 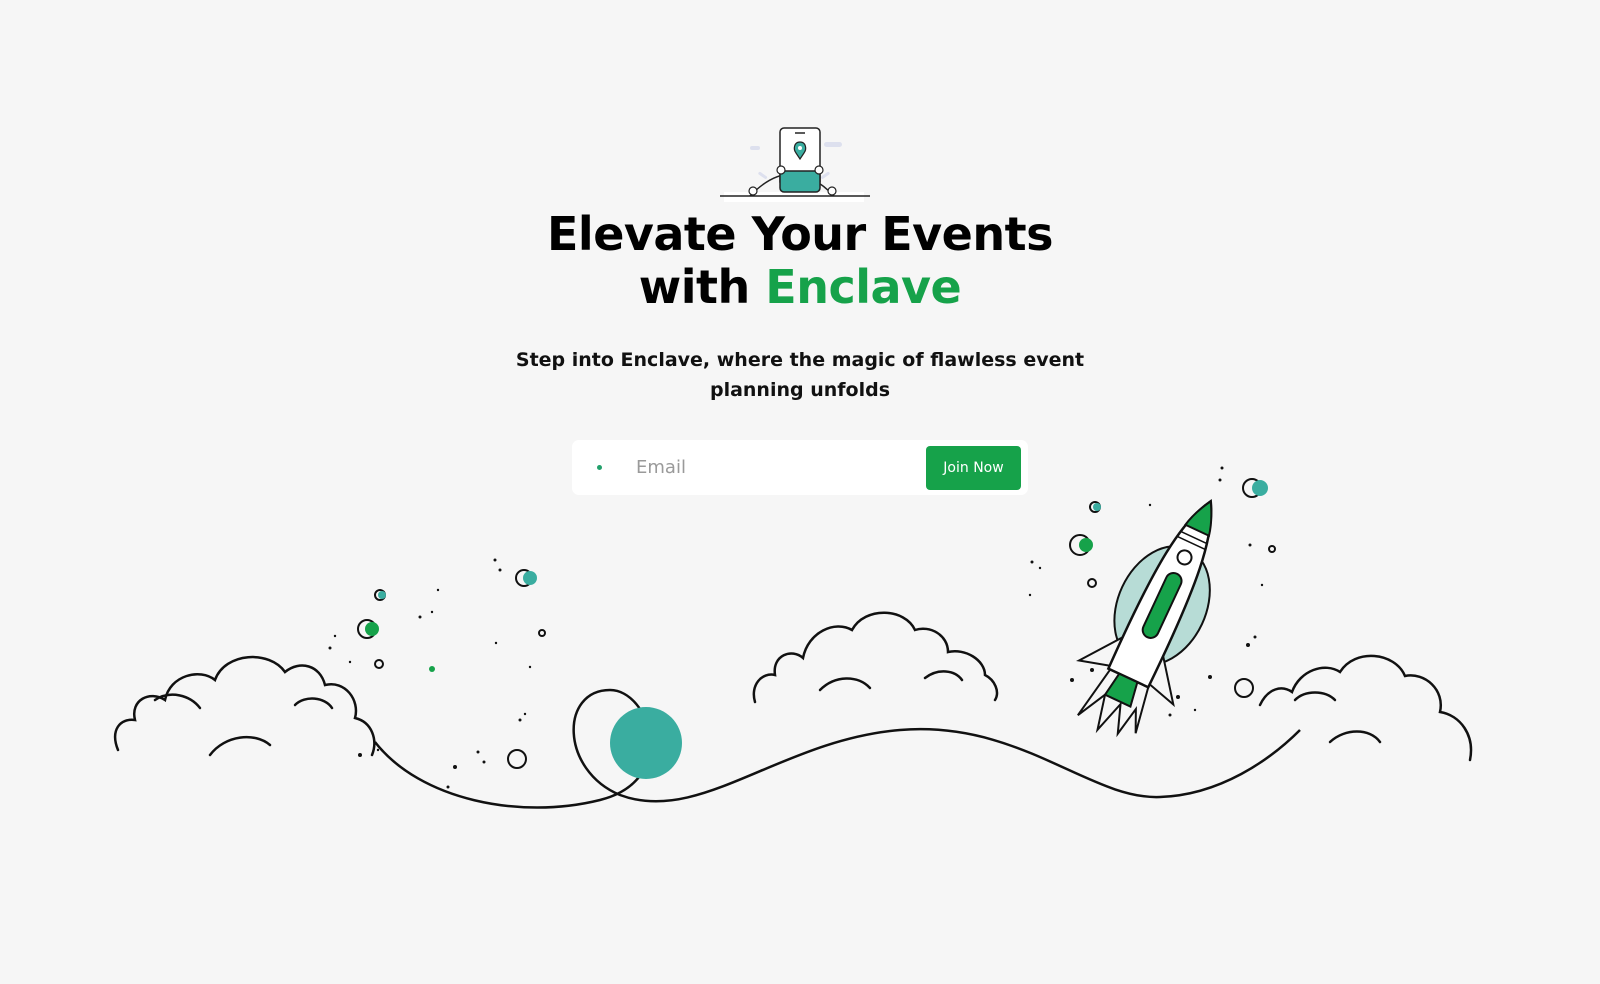 What do you see at coordinates (1144, 618) in the screenshot?
I see `rocket-icon` at bounding box center [1144, 618].